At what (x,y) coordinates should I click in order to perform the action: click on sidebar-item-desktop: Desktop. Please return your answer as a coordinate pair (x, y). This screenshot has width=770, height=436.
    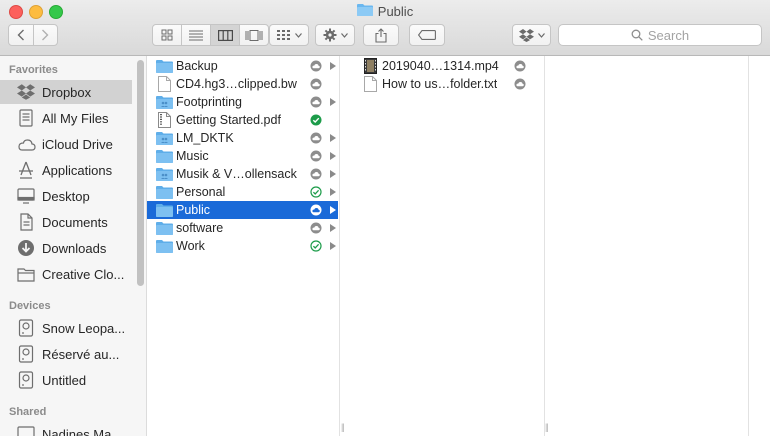
    Looking at the image, I should click on (66, 196).